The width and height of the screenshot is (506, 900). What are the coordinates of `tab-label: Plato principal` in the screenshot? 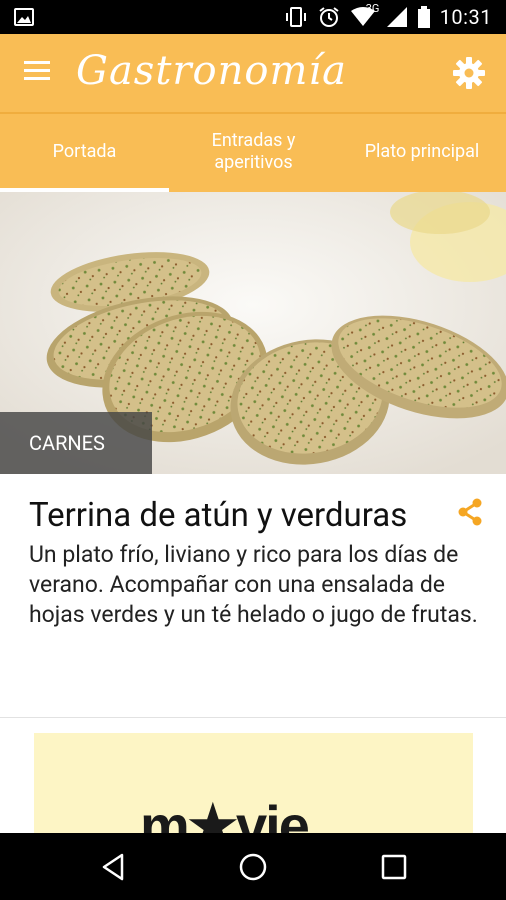 It's located at (422, 151).